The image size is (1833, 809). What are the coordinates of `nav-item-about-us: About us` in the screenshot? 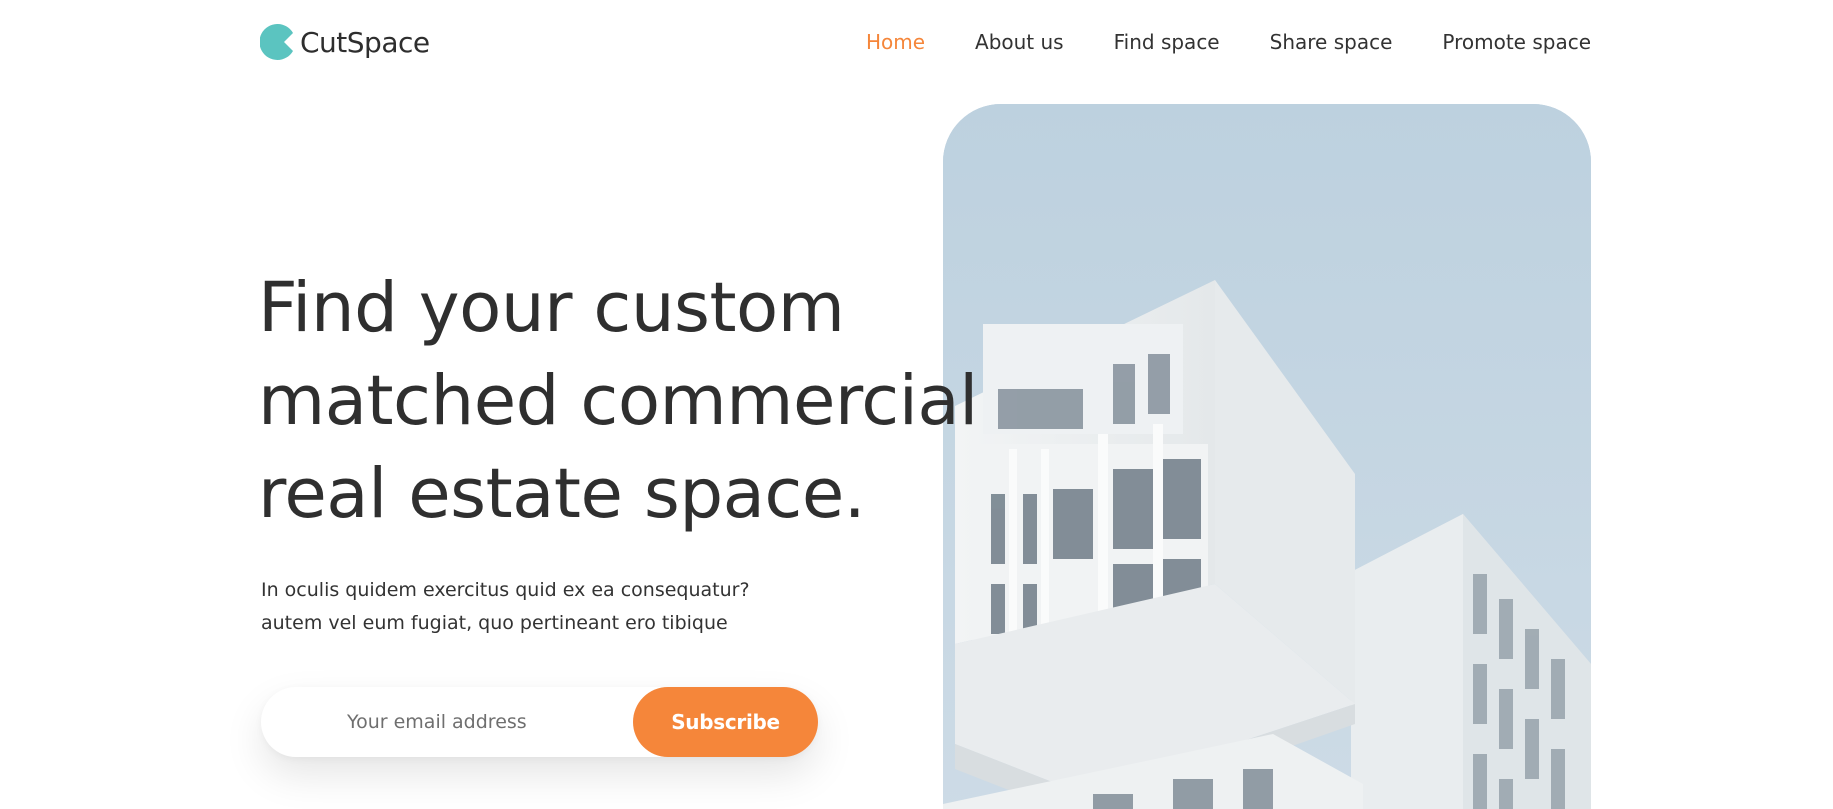 It's located at (1019, 42).